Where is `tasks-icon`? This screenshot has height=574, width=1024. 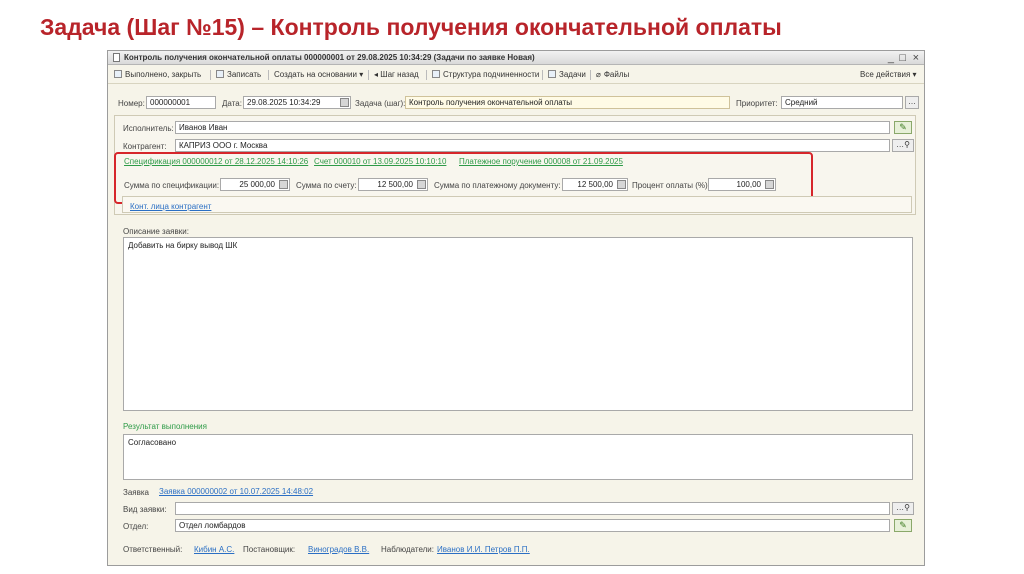
tasks-icon is located at coordinates (552, 74).